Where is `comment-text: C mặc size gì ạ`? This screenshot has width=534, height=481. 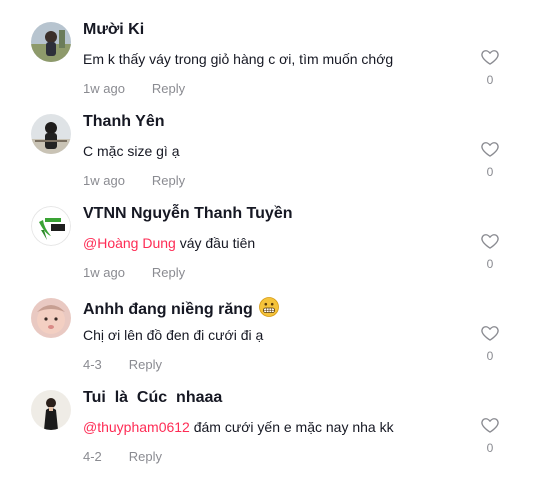 comment-text: C mặc size gì ạ is located at coordinates (131, 151).